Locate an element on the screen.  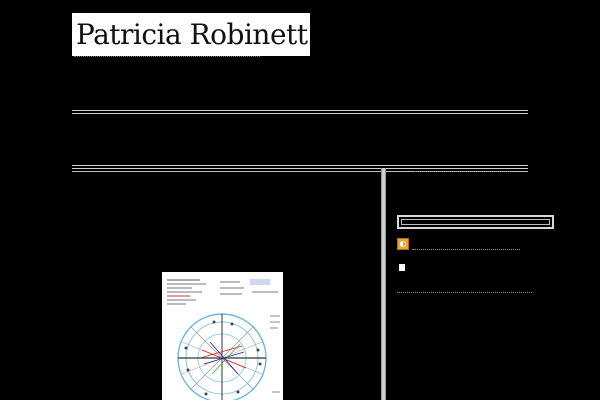
sidebar-search-input is located at coordinates (475, 222).